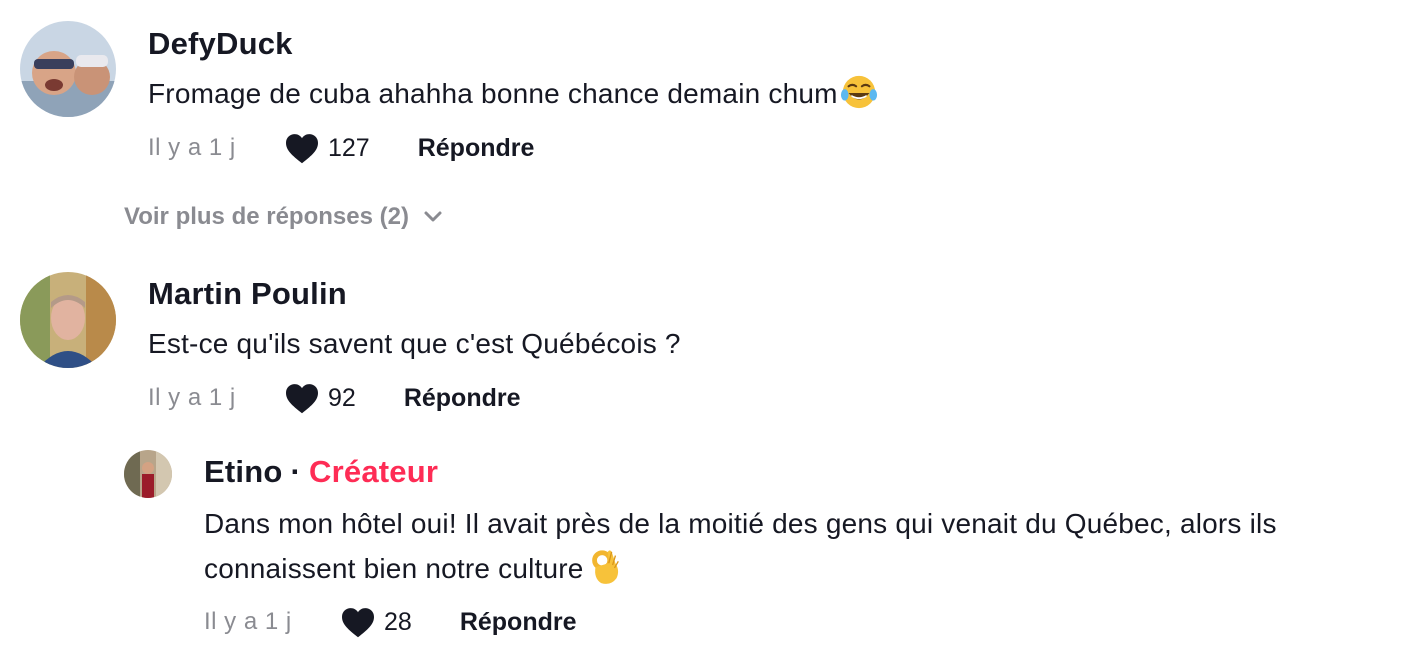 The width and height of the screenshot is (1428, 648). Describe the element at coordinates (220, 44) in the screenshot. I see `comment-username: DefyDuck` at that location.